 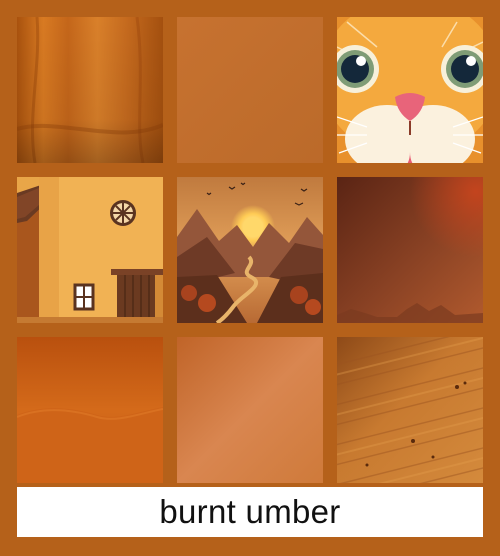 I want to click on cartoon-cat-image, so click(x=410, y=90).